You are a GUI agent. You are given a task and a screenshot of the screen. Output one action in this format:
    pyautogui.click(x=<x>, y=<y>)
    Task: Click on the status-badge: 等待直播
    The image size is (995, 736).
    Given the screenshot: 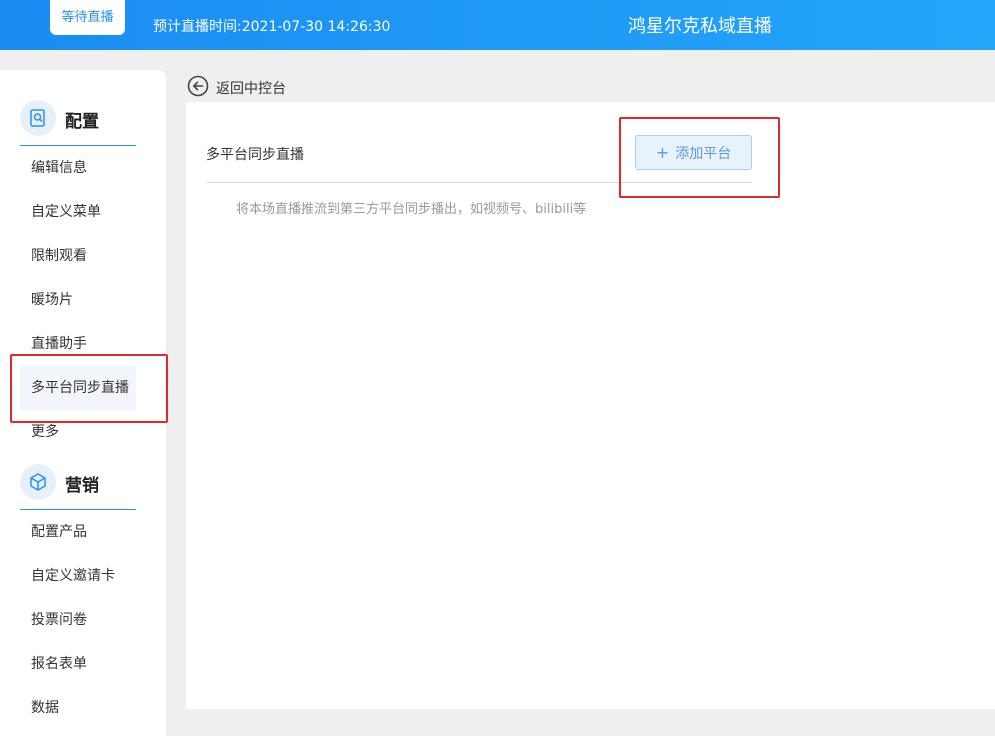 What is the action you would take?
    pyautogui.click(x=87, y=17)
    